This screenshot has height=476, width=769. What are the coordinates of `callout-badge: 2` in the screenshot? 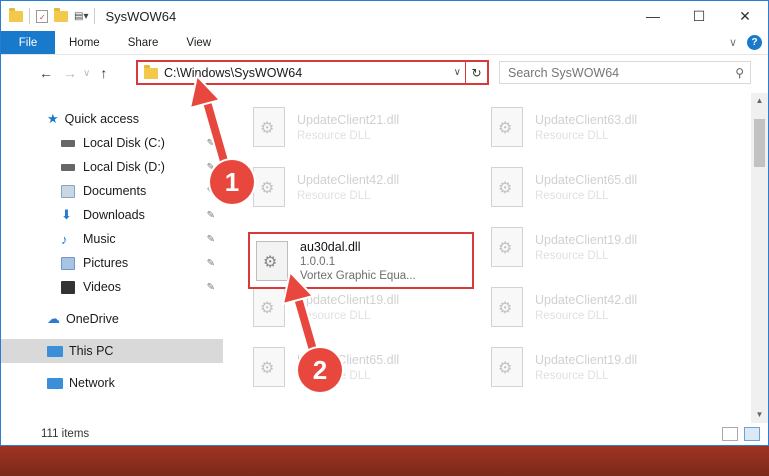 It's located at (320, 370).